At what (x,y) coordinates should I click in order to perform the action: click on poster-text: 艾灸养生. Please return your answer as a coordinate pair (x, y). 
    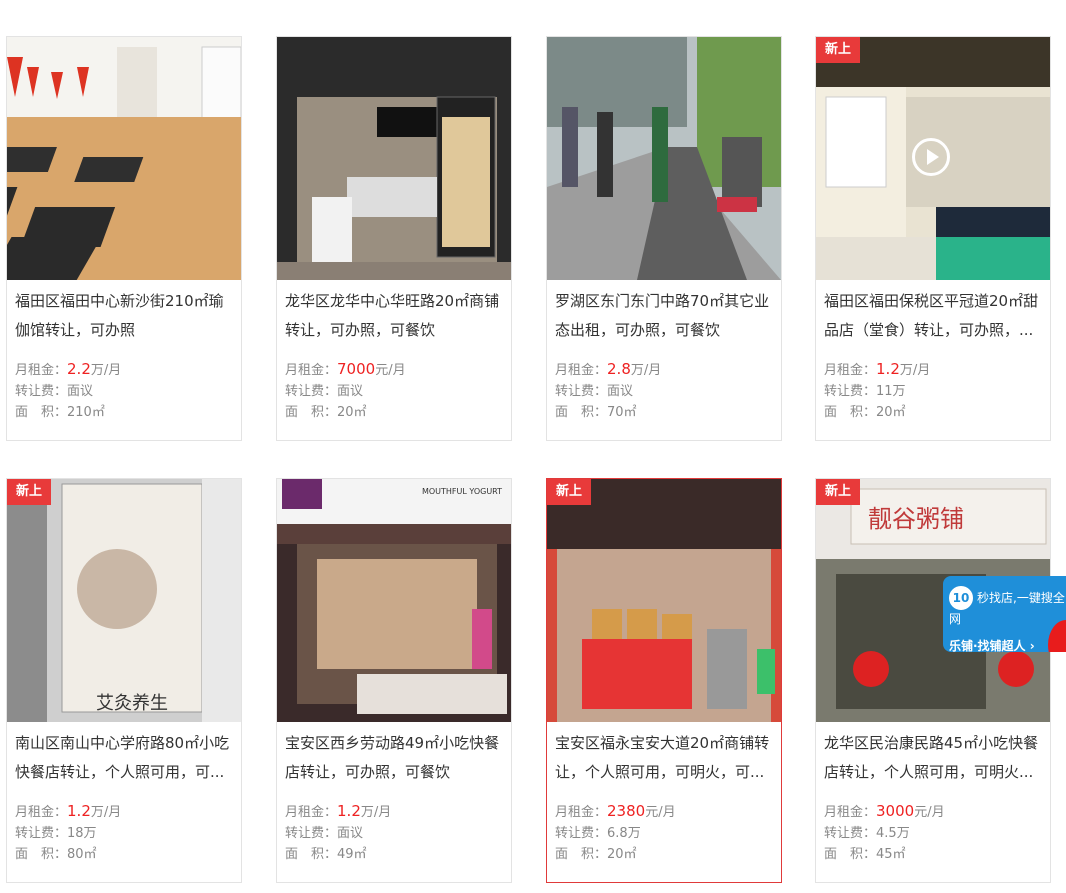
    Looking at the image, I should click on (132, 703).